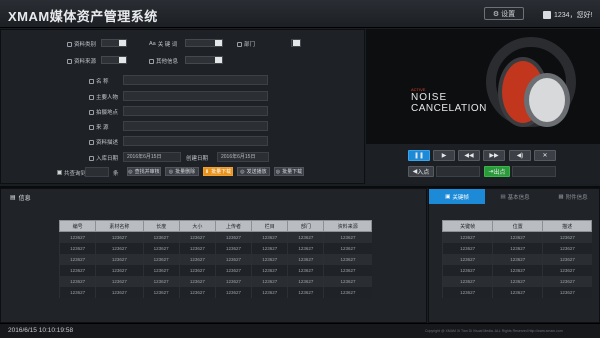  What do you see at coordinates (114, 60) in the screenshot?
I see `source-select` at bounding box center [114, 60].